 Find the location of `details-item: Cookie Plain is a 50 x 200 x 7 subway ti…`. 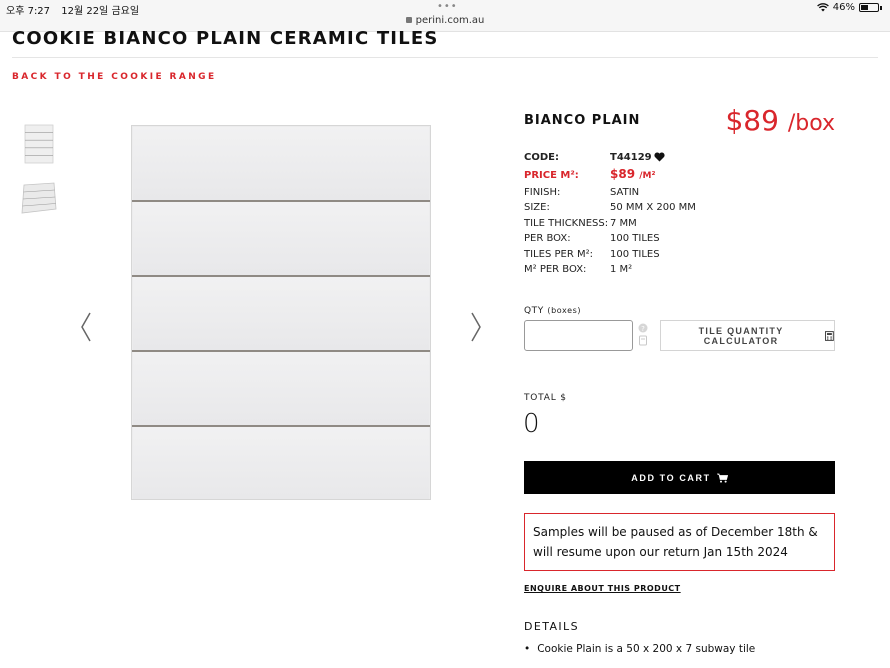

details-item: Cookie Plain is a 50 x 200 x 7 subway ti… is located at coordinates (639, 649).